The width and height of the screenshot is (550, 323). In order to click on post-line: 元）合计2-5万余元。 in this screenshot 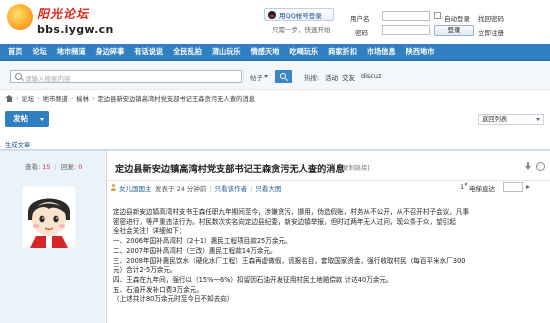, I will do `click(145, 270)`.